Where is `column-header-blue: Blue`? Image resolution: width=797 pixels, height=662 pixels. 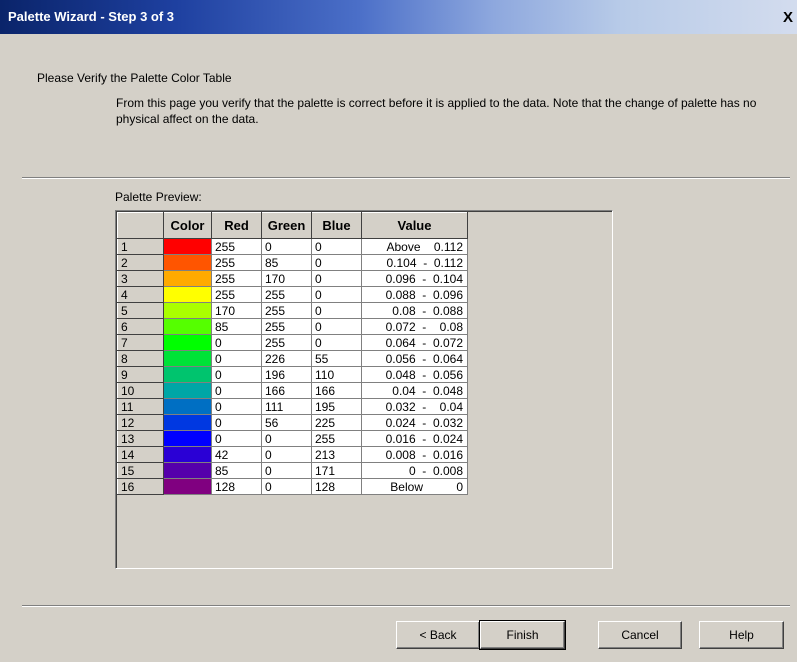 column-header-blue: Blue is located at coordinates (336, 225).